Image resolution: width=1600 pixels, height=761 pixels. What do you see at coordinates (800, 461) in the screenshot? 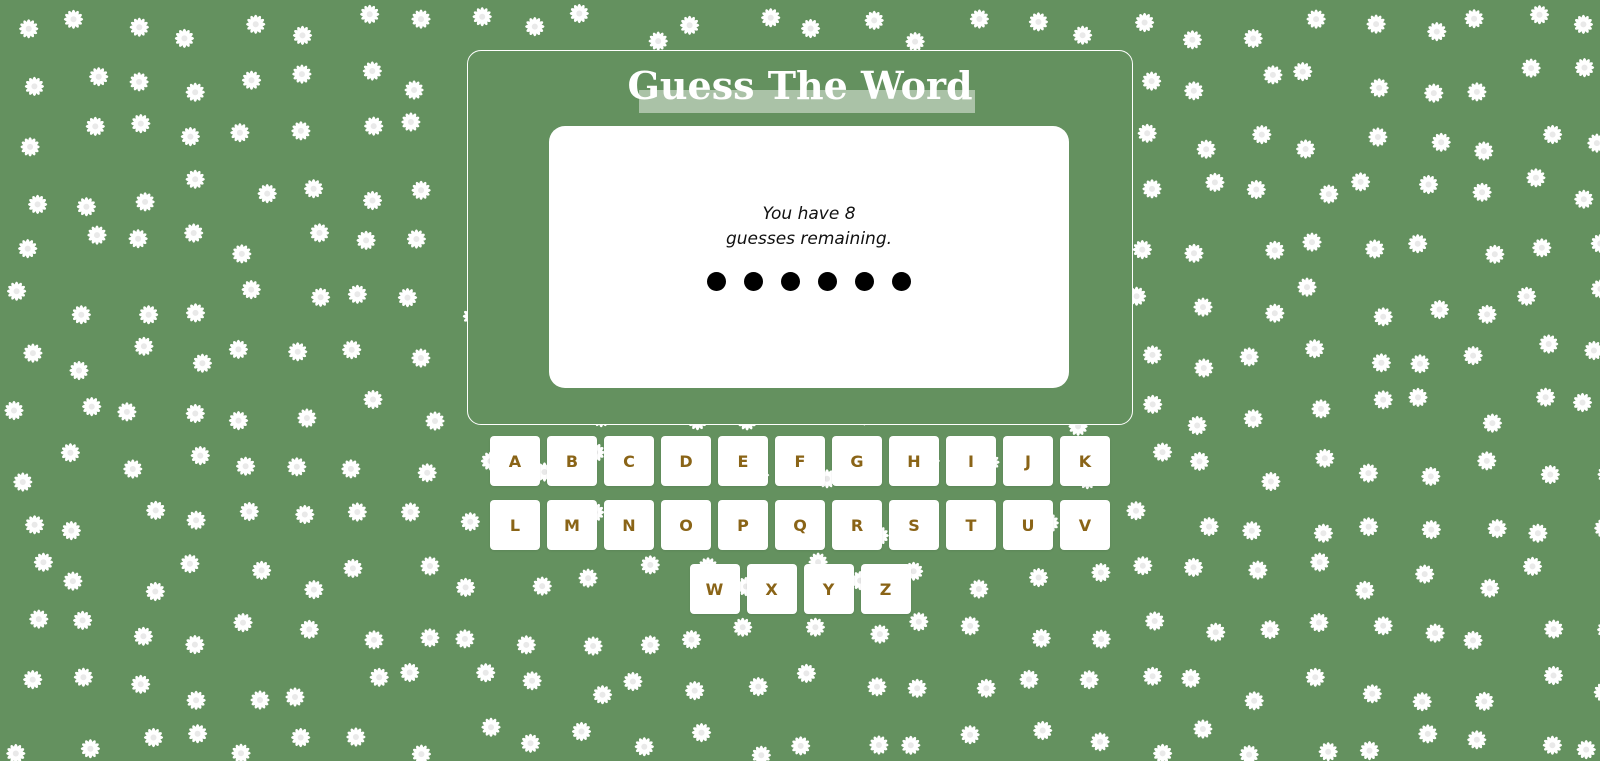
I see `letter-key-f: F` at bounding box center [800, 461].